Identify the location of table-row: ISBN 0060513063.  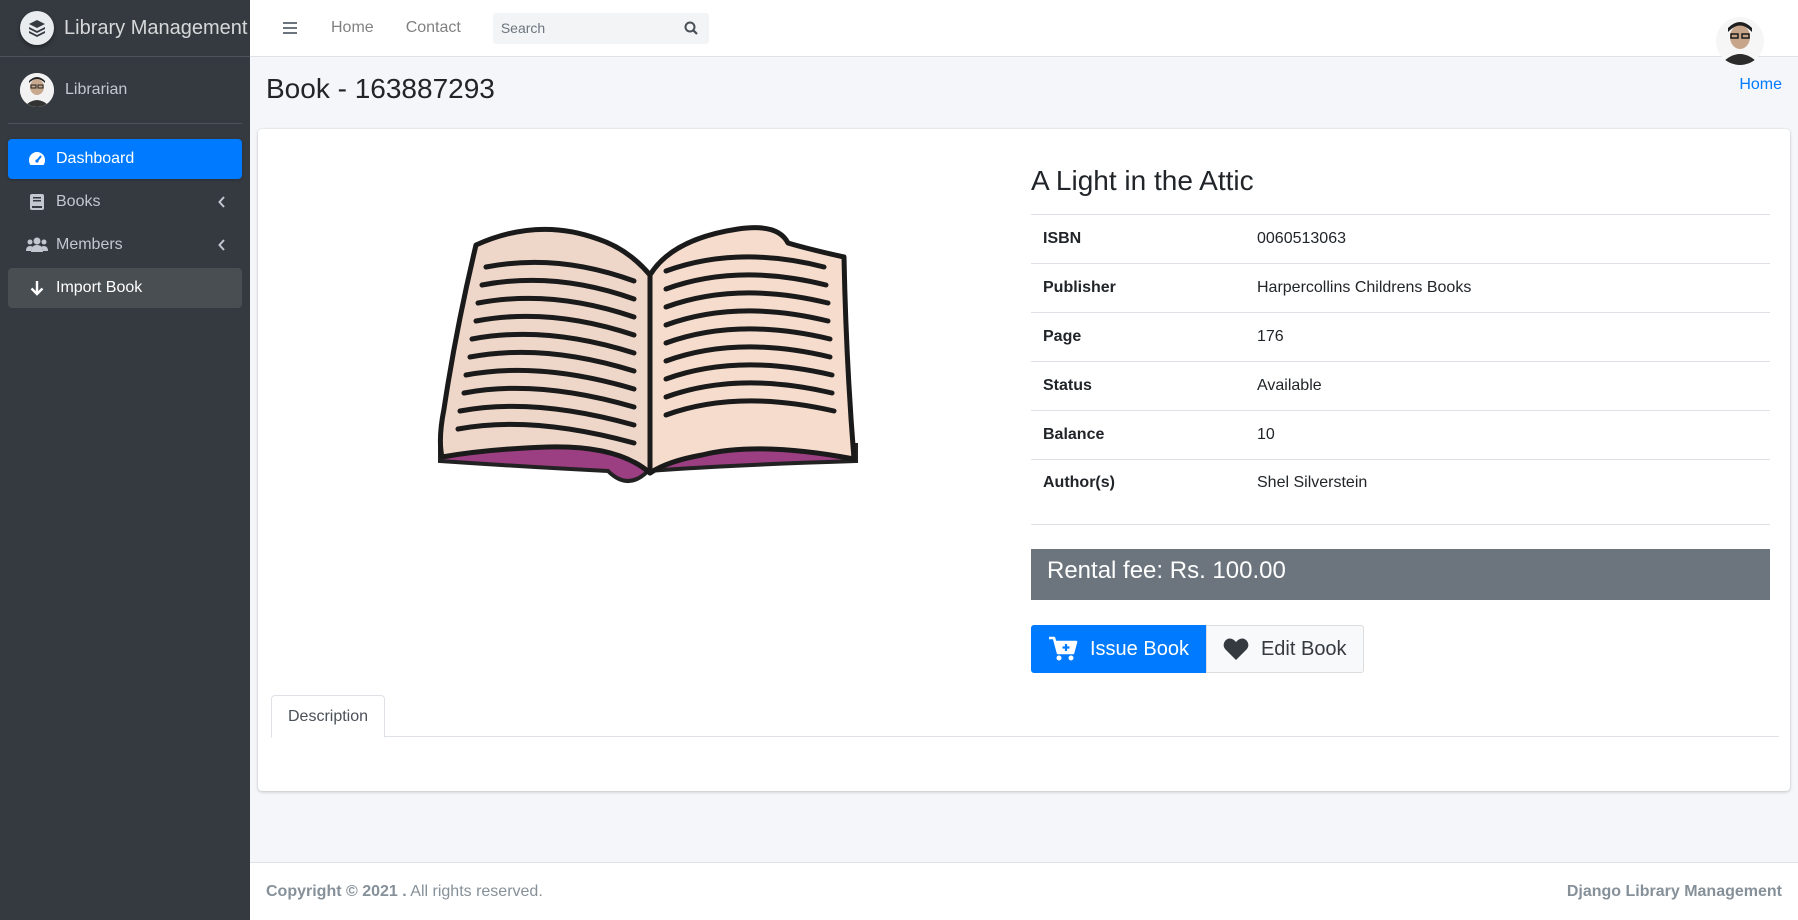
(1400, 239).